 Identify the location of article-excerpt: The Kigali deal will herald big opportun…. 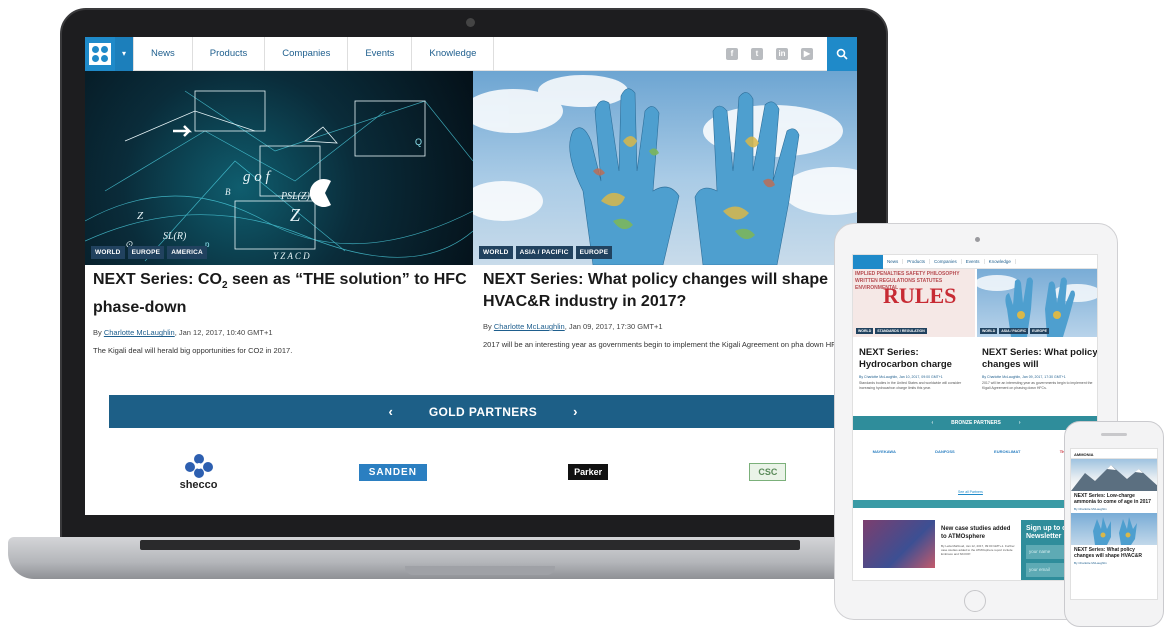
(193, 351).